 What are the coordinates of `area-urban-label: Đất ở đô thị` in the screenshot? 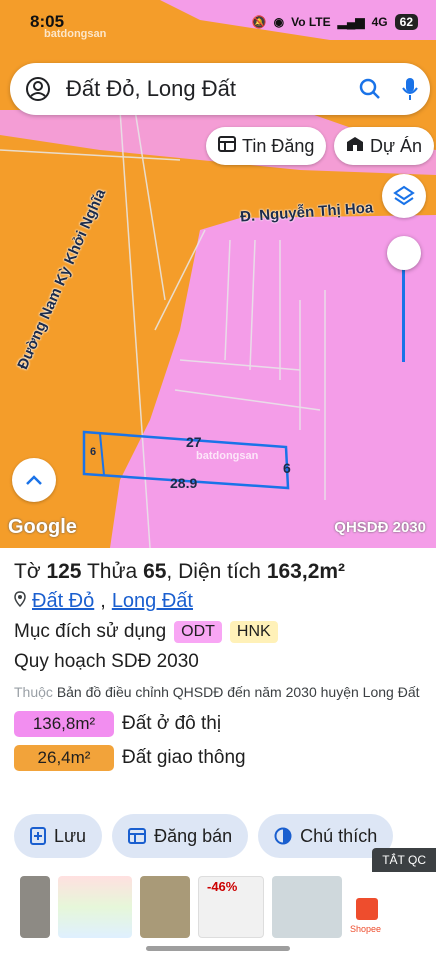 It's located at (172, 723).